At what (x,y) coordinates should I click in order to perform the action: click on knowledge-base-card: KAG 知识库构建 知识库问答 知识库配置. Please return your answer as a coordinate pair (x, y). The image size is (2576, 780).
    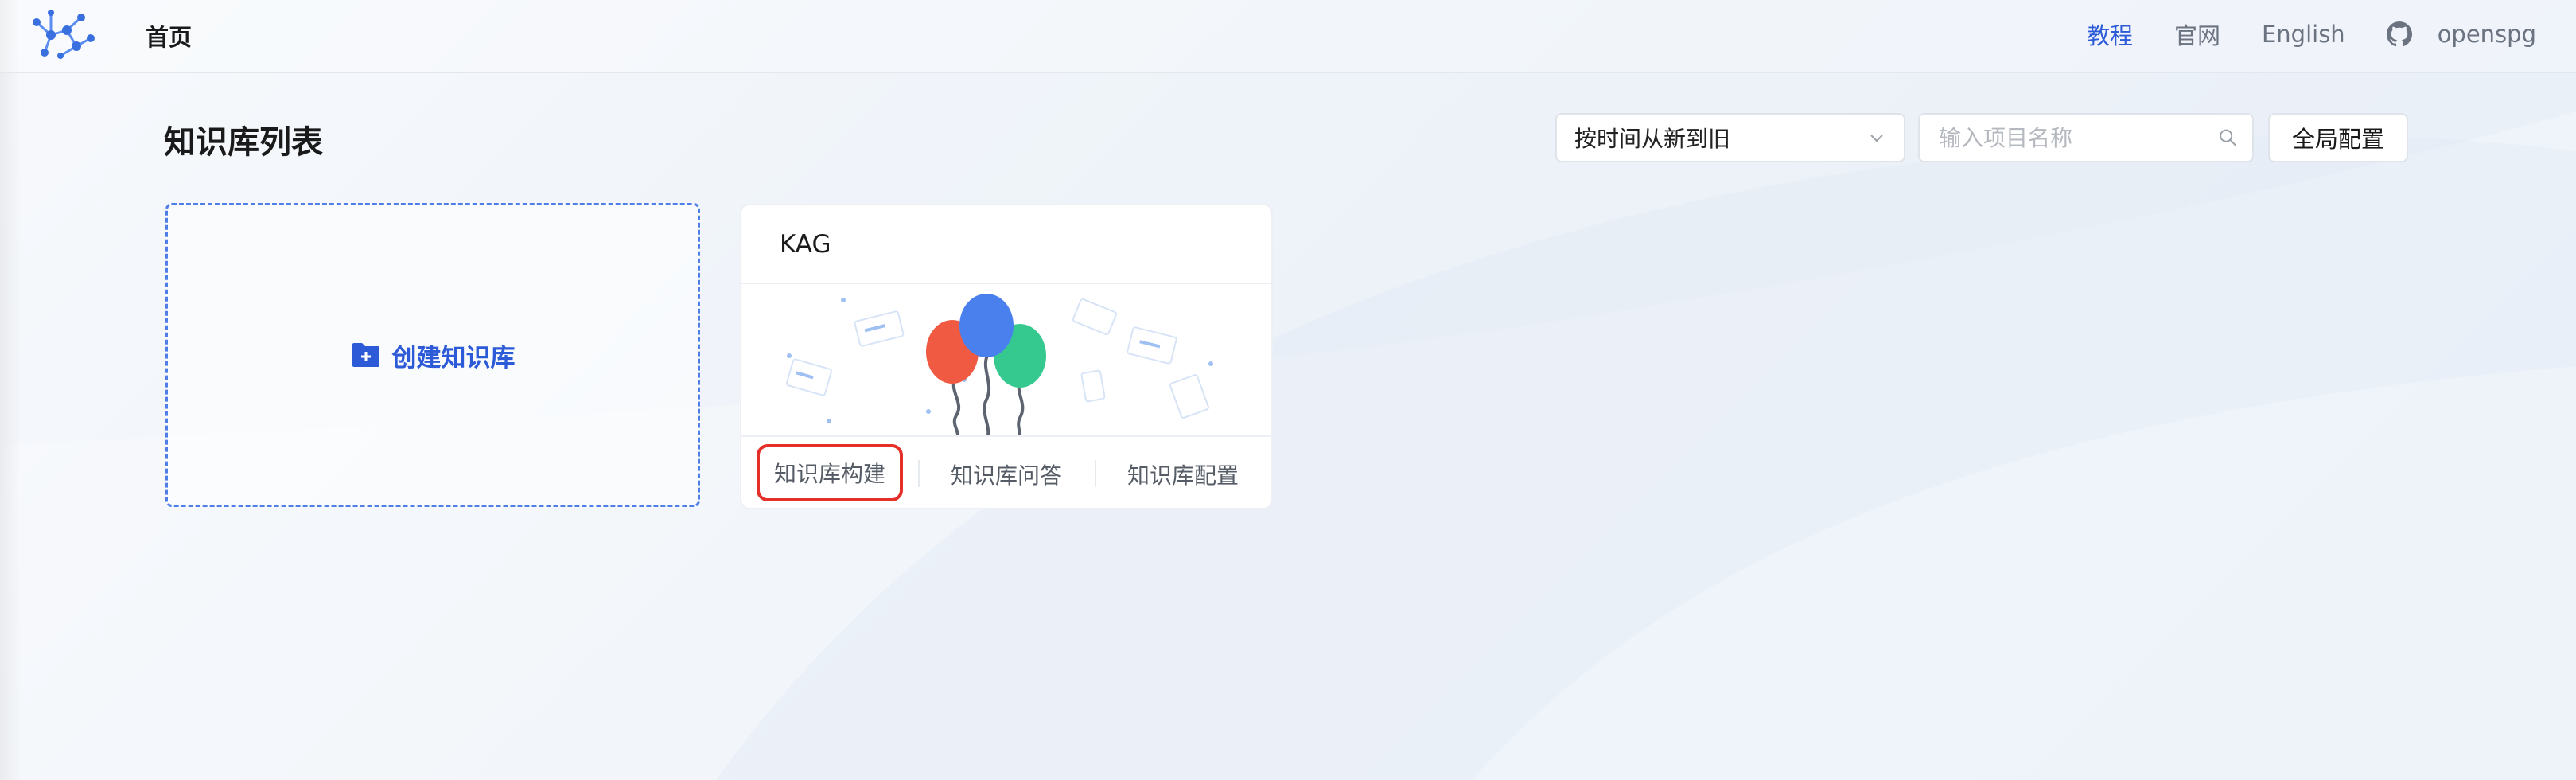
    Looking at the image, I should click on (1007, 356).